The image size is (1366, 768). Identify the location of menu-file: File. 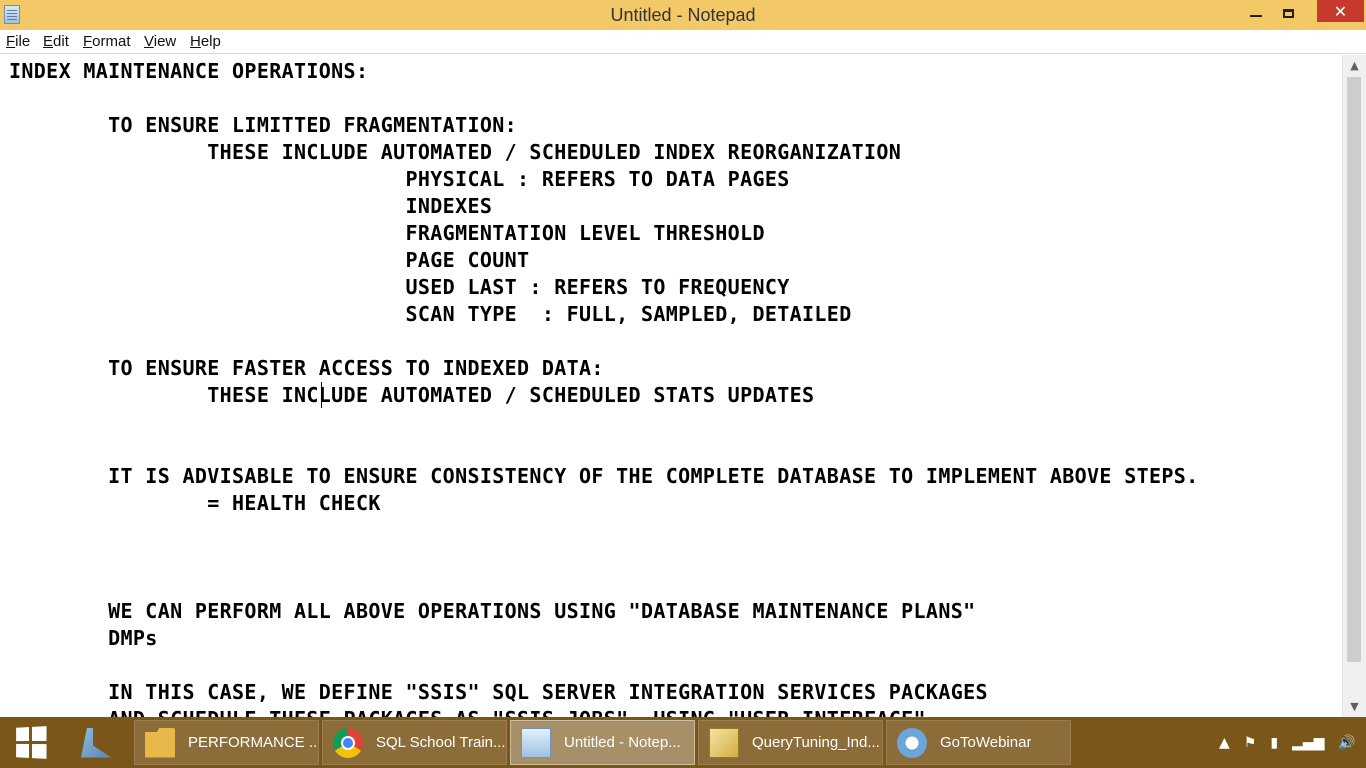
(18, 41).